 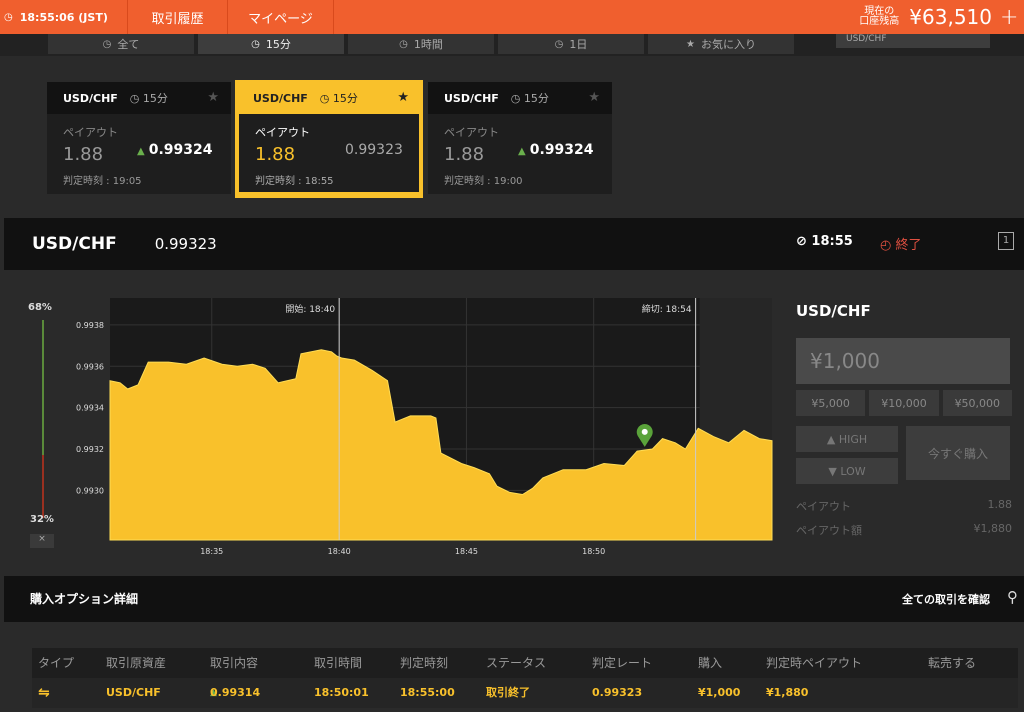 What do you see at coordinates (133, 692) in the screenshot?
I see `cell-asset: USD/CHF` at bounding box center [133, 692].